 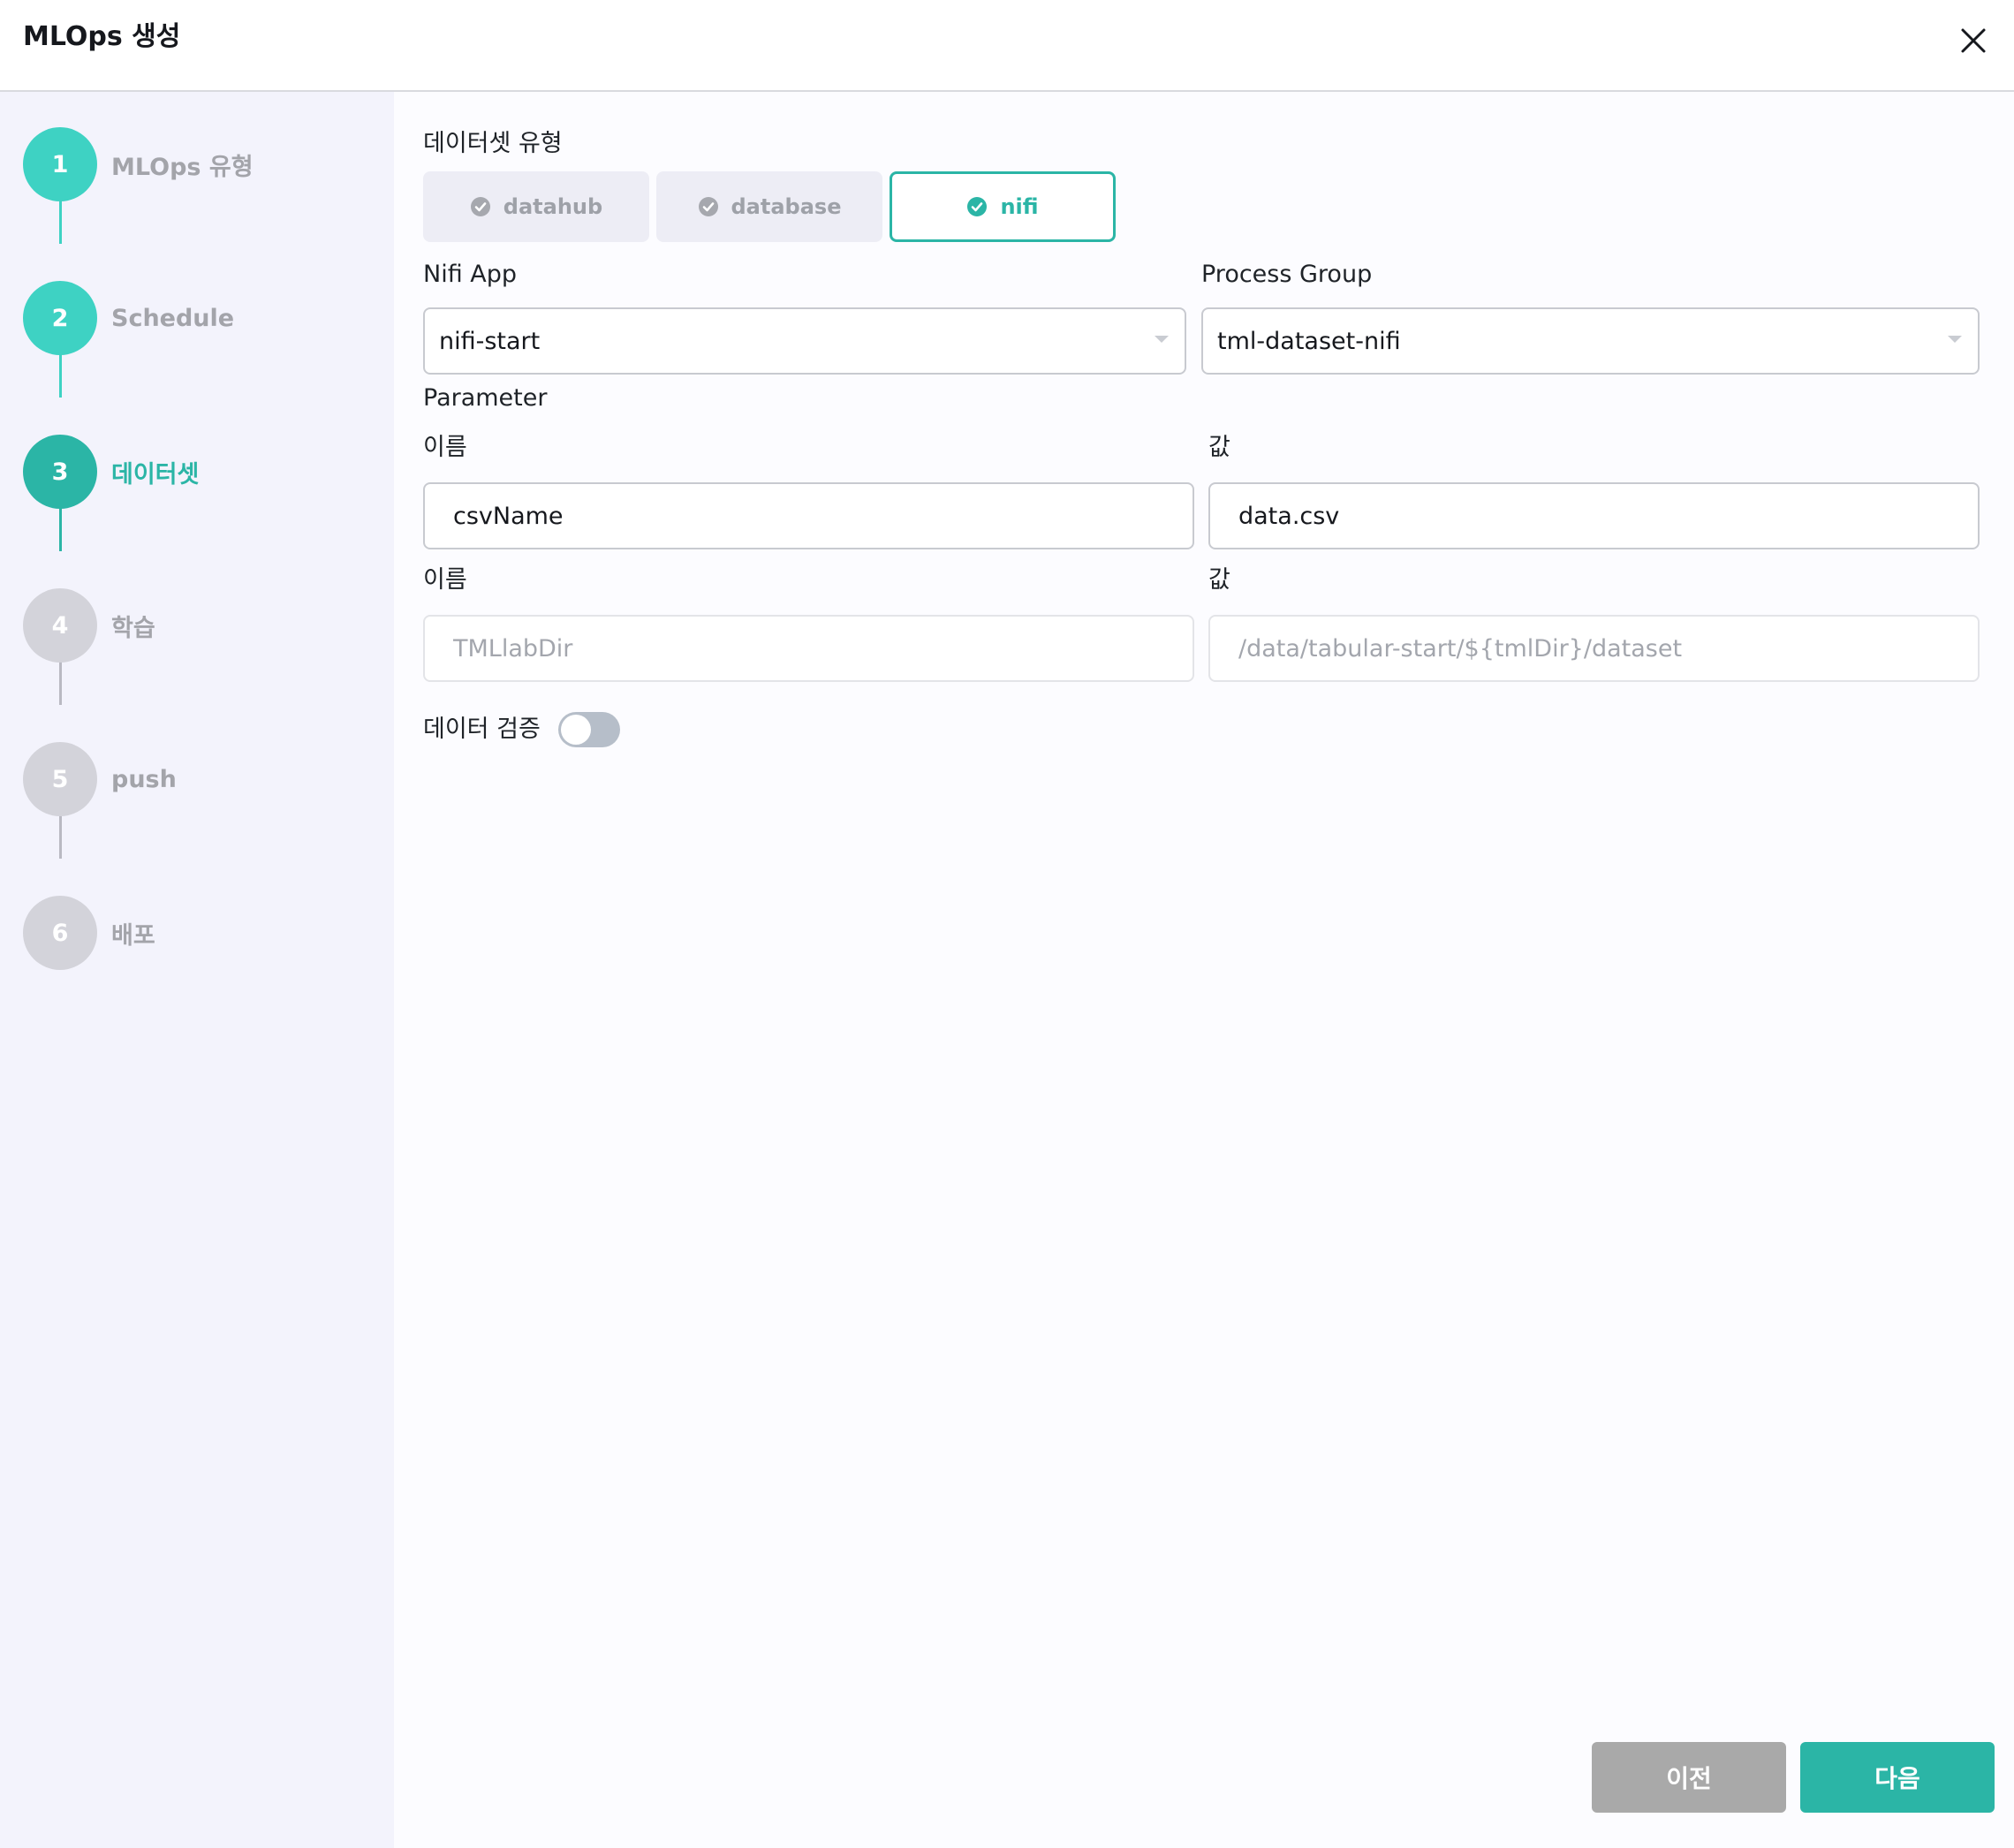 What do you see at coordinates (485, 398) in the screenshot?
I see `parameter-label: Parameter` at bounding box center [485, 398].